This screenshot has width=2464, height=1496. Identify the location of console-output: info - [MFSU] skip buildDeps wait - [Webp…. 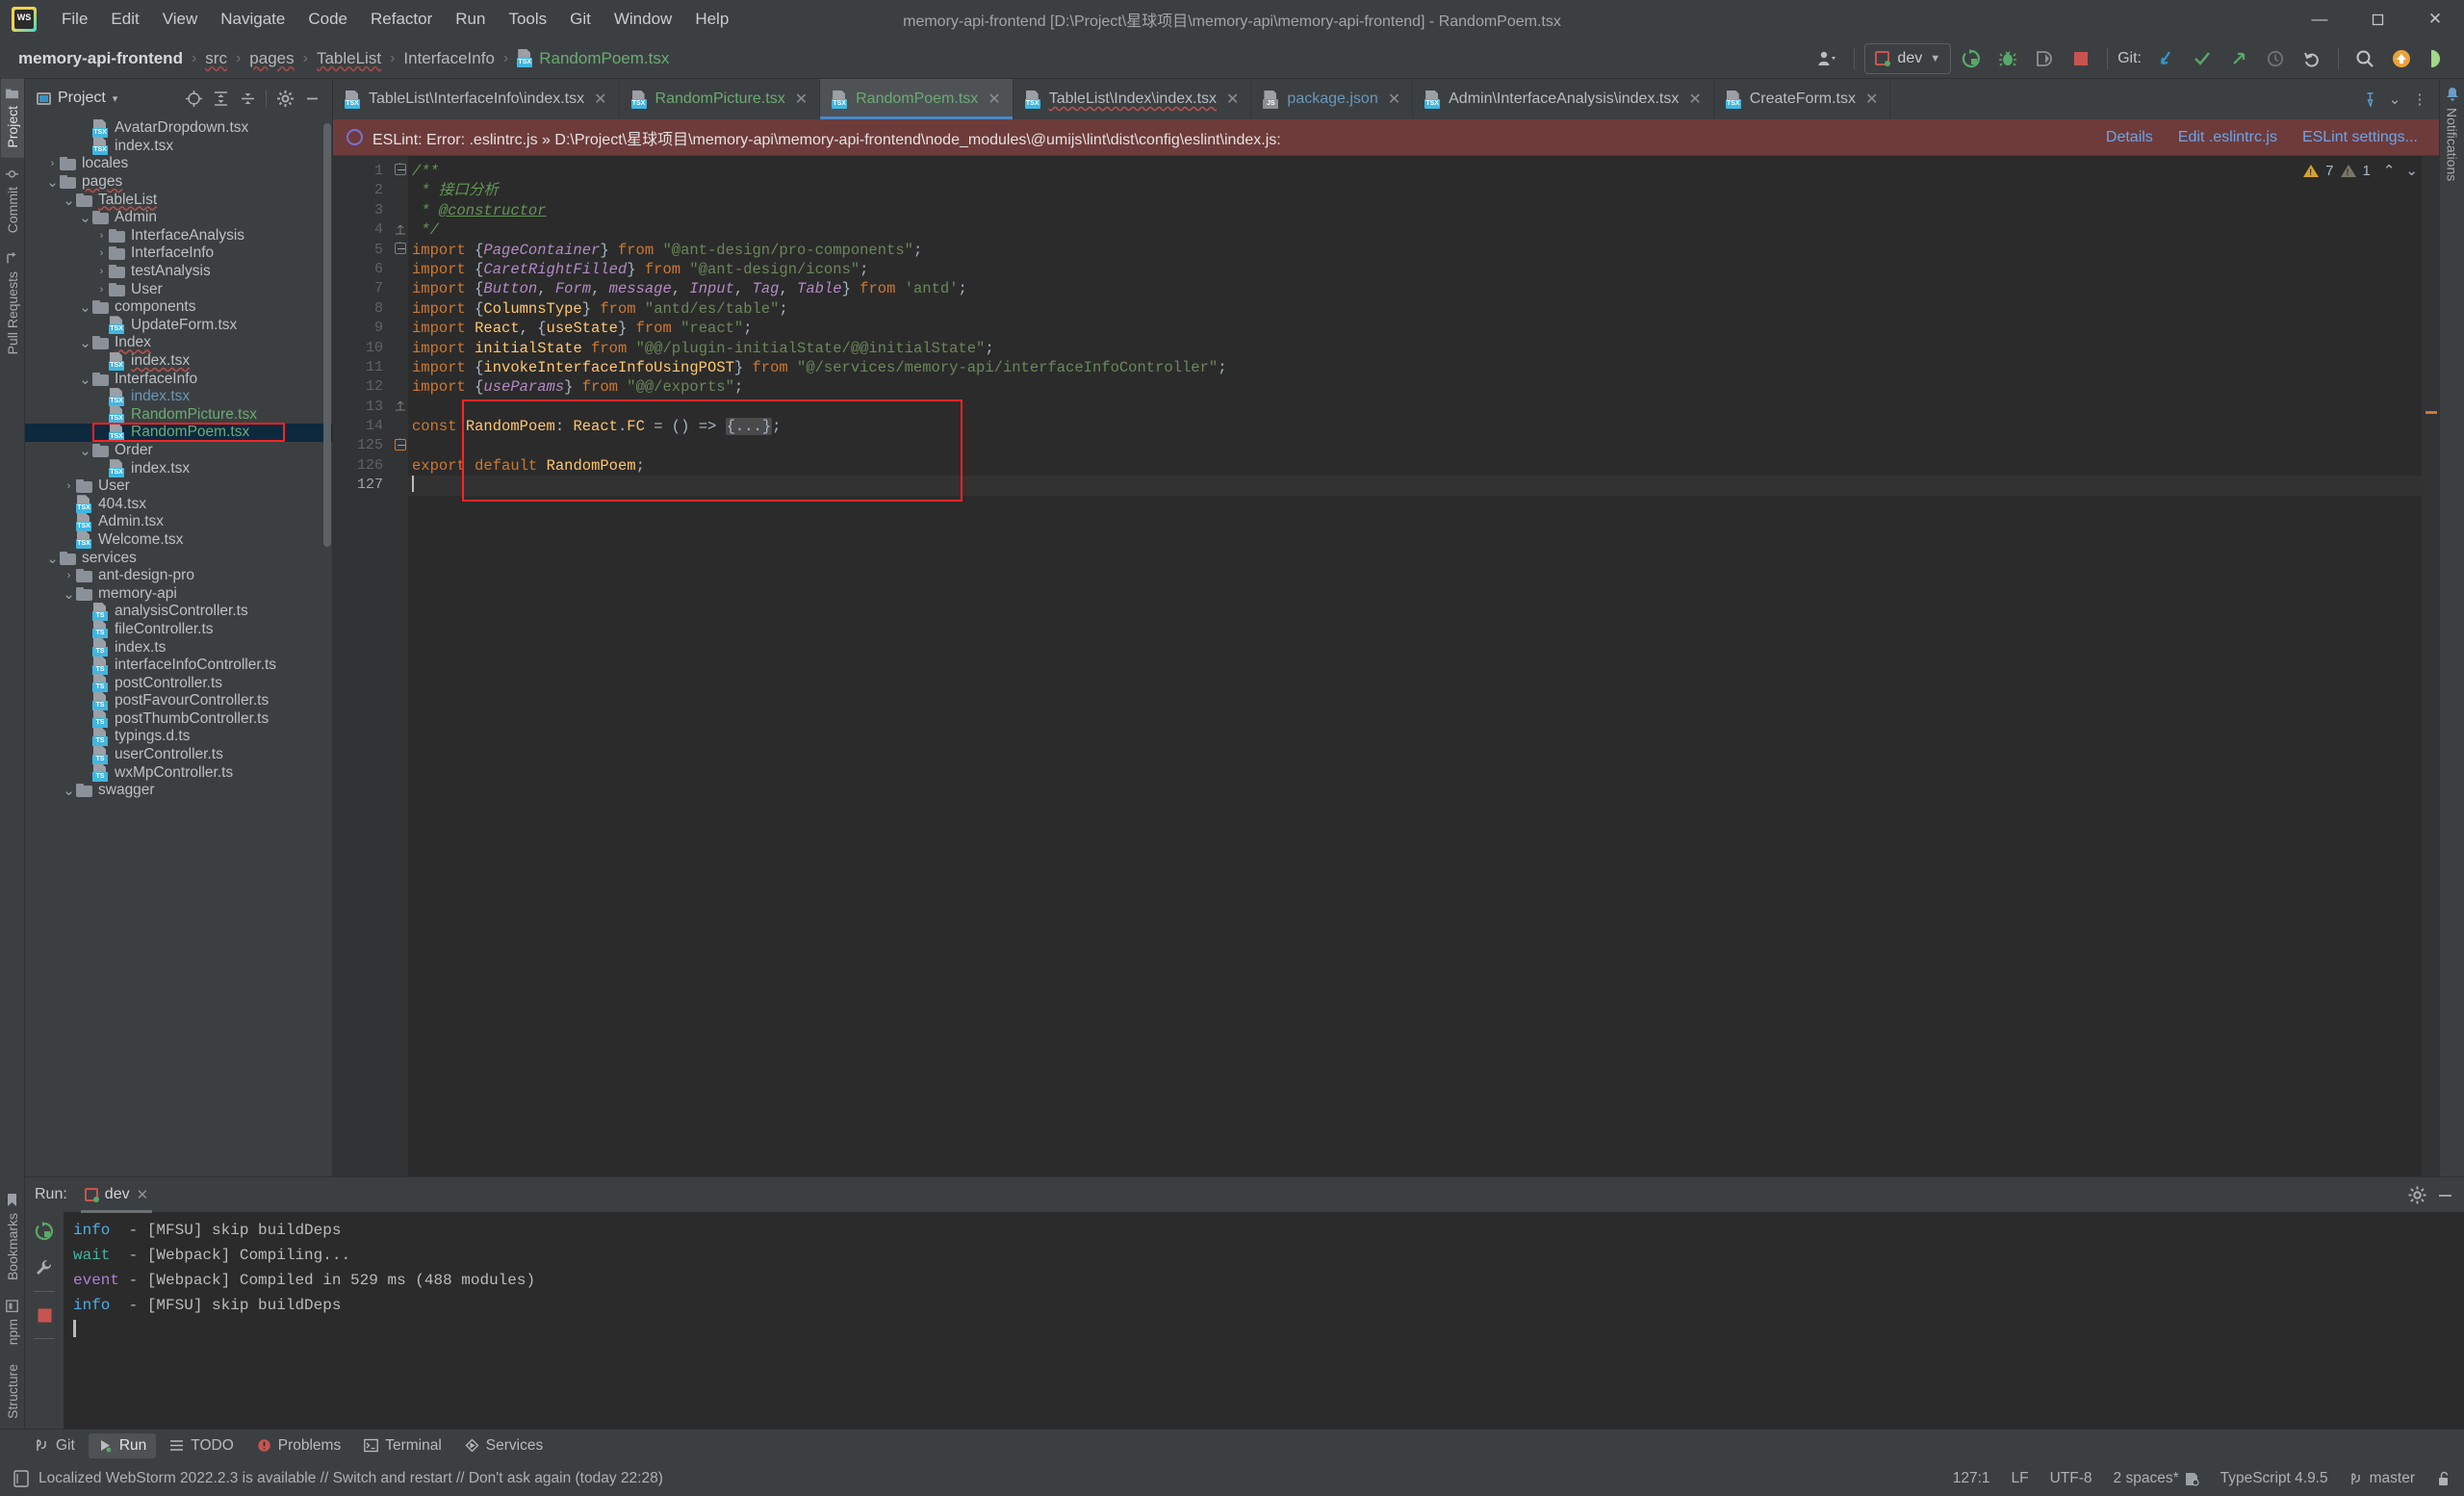
(1264, 1321).